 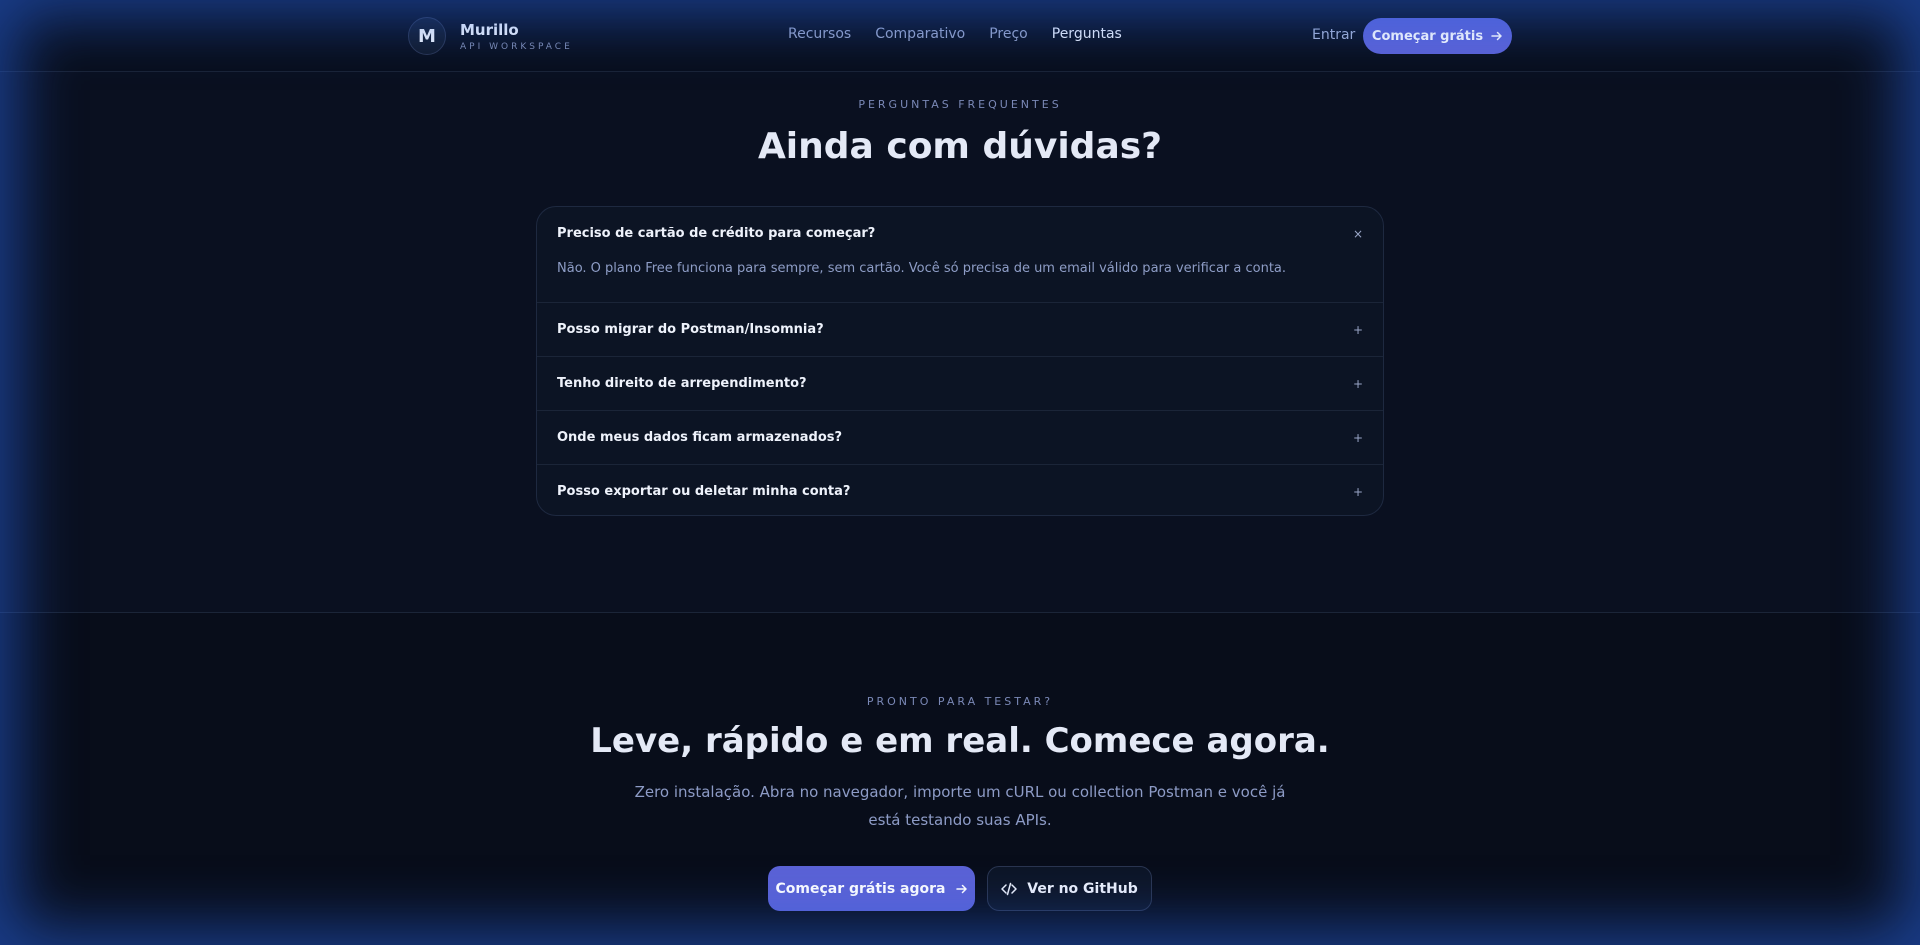 I want to click on start-free-button: Começar grátis, so click(x=1437, y=36).